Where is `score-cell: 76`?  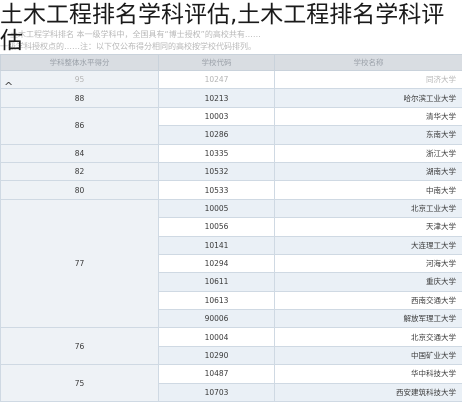
score-cell: 76 is located at coordinates (80, 346).